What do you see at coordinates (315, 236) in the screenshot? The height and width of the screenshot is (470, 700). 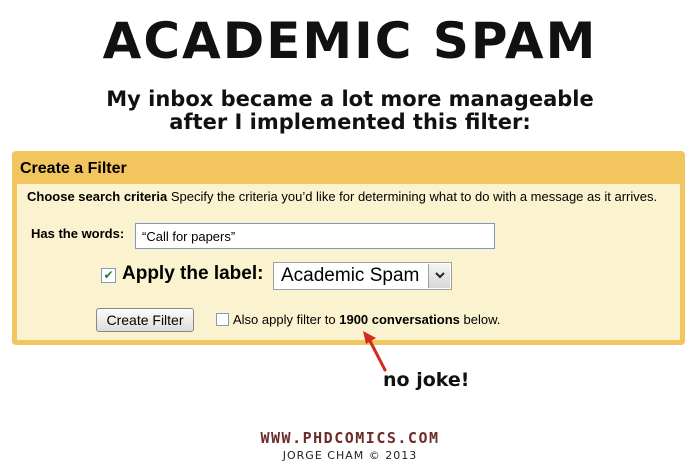 I see `has-words-input` at bounding box center [315, 236].